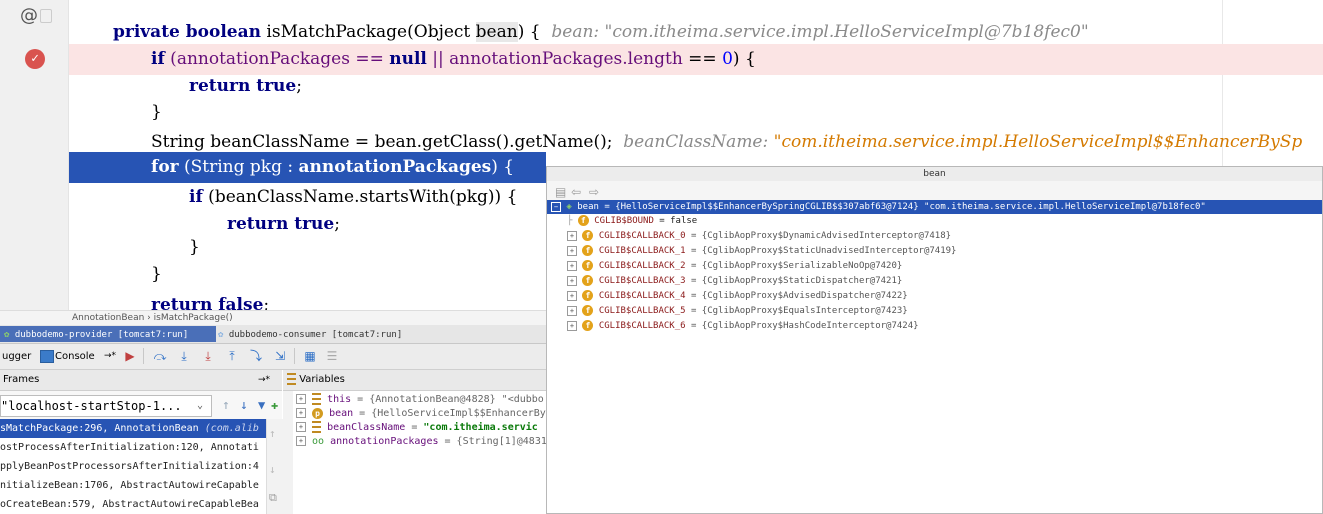 This screenshot has height=514, width=1323. Describe the element at coordinates (226, 405) in the screenshot. I see `up-arrow-icon: ↑` at that location.